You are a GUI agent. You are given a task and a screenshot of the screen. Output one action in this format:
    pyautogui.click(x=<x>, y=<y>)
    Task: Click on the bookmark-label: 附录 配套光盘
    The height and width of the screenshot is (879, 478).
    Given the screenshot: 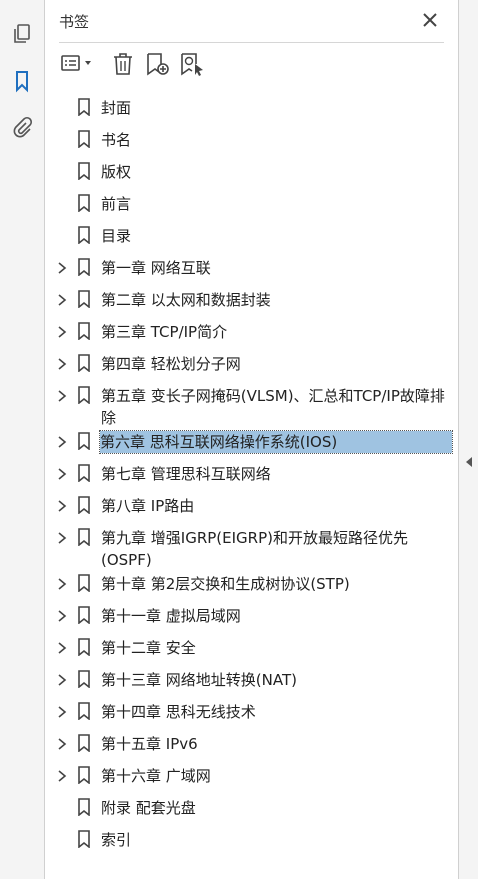 What is the action you would take?
    pyautogui.click(x=148, y=808)
    